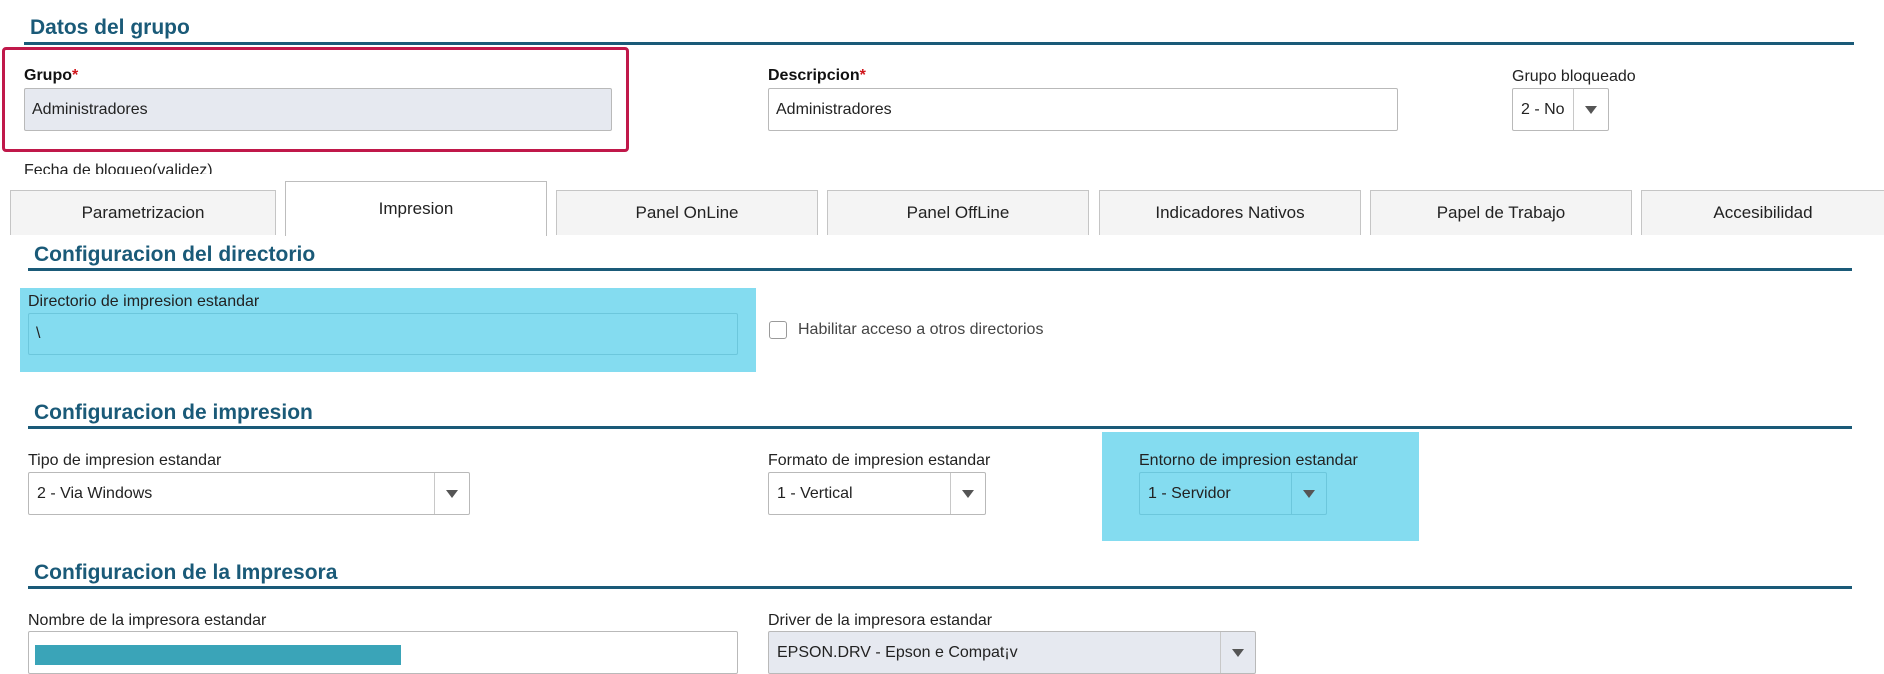 Image resolution: width=1884 pixels, height=674 pixels. Describe the element at coordinates (940, 587) in the screenshot. I see `impresora-section-rule` at that location.